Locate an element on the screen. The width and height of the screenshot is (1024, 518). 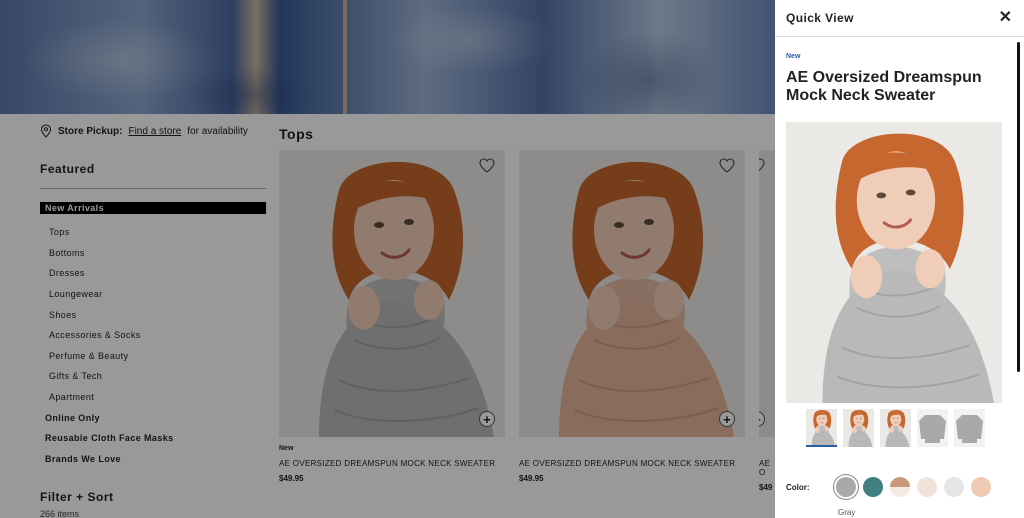
thumbnail-closeup-front is located at coordinates (821, 428).